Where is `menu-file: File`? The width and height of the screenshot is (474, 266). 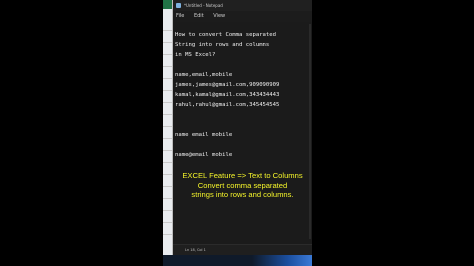 menu-file: File is located at coordinates (180, 16).